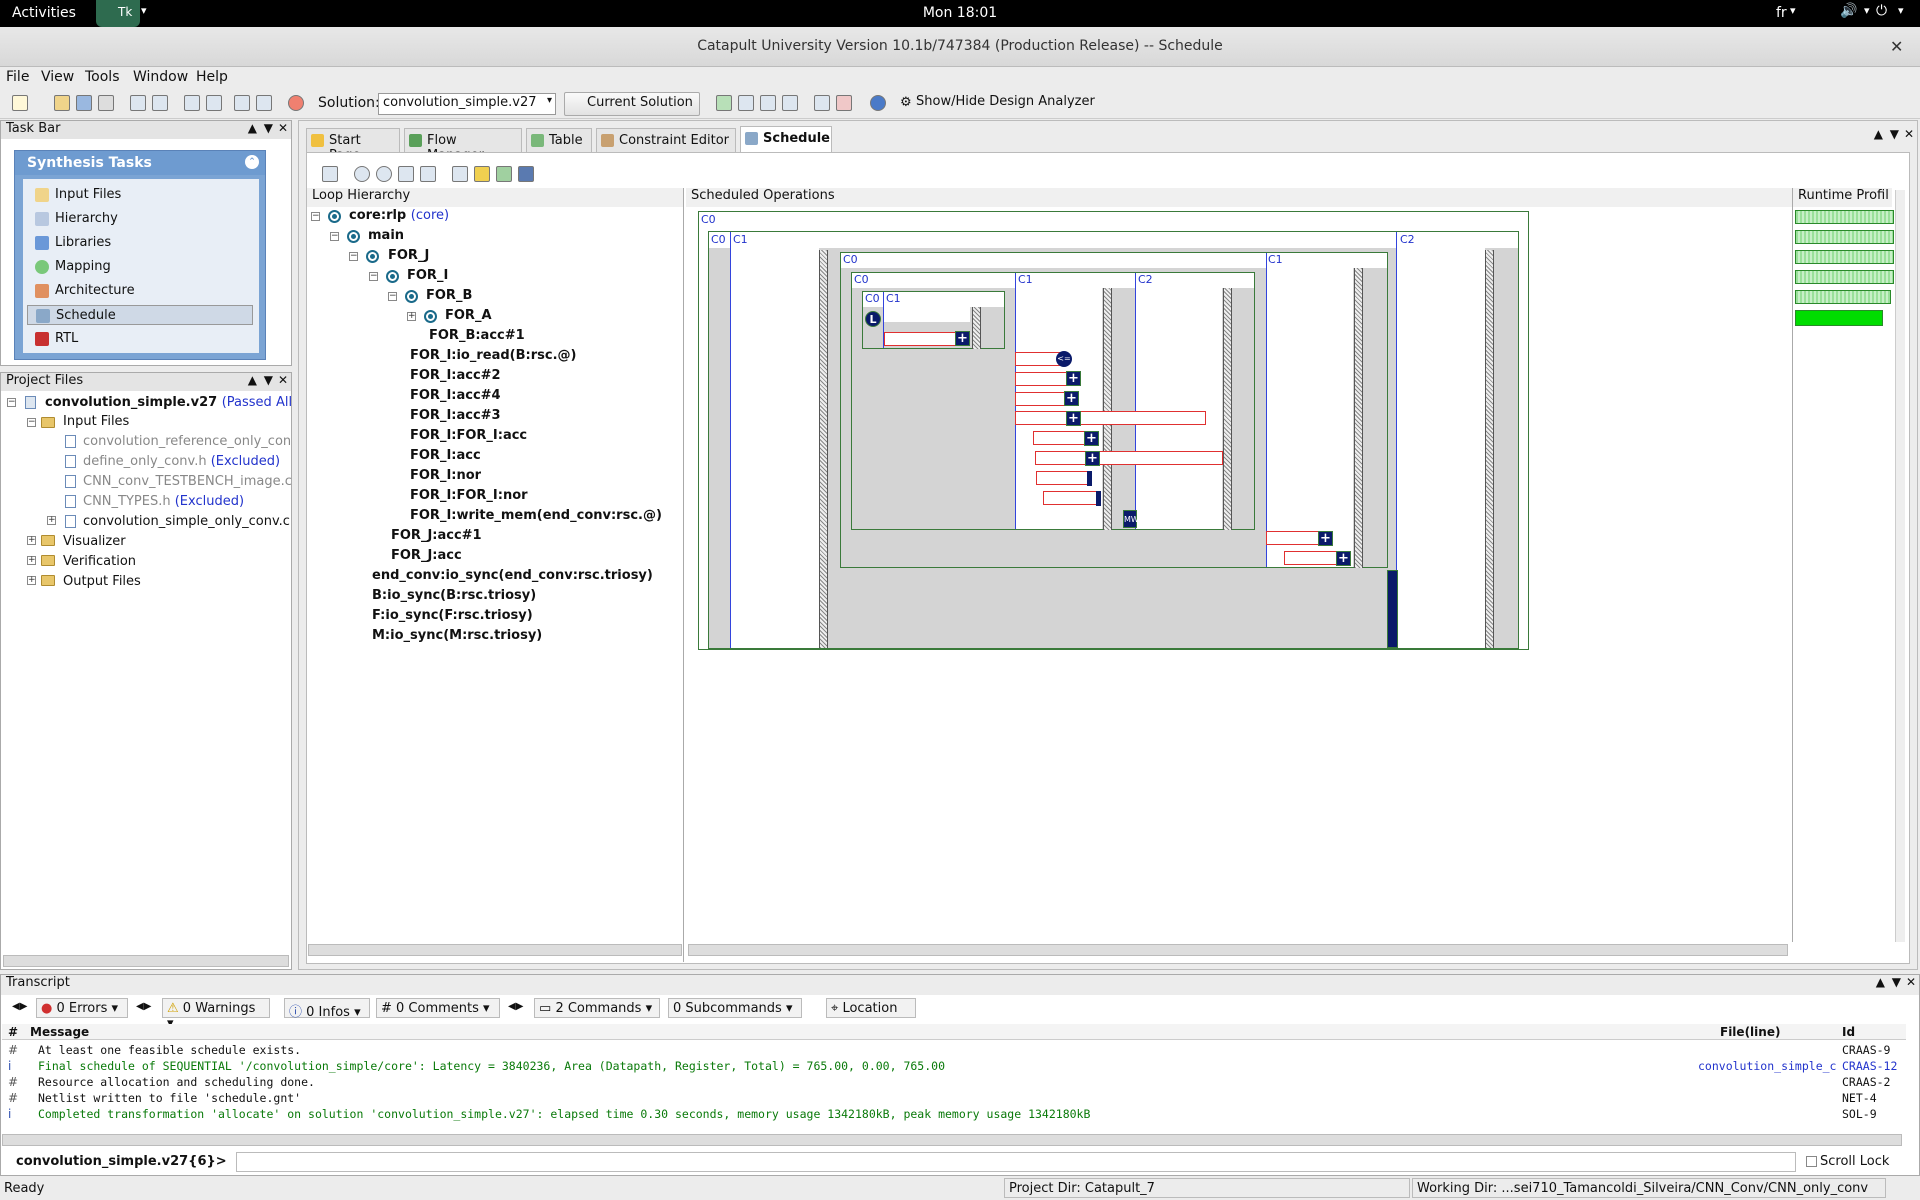  Describe the element at coordinates (1881, 11) in the screenshot. I see `power-icon: ⏻` at that location.